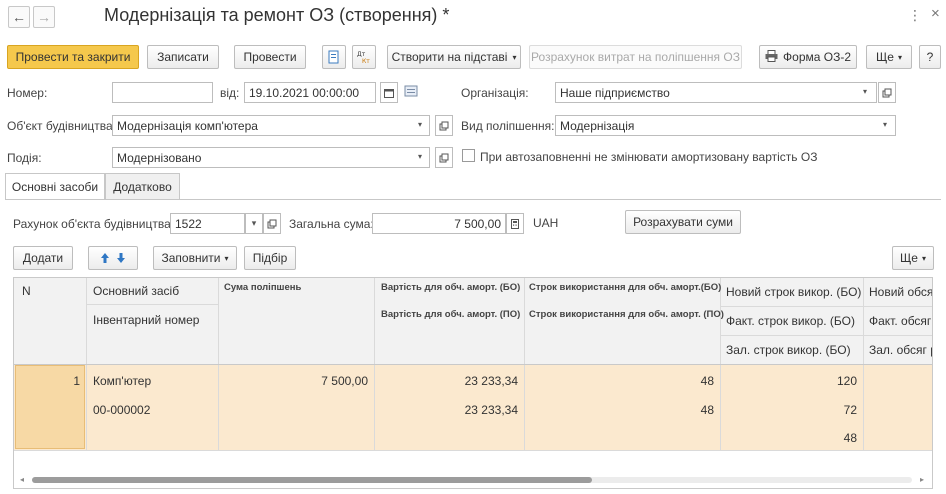 This screenshot has width=946, height=494. What do you see at coordinates (626, 314) in the screenshot?
I see `col-header-term-po: Строк використання для обч. аморт. (ПО)` at bounding box center [626, 314].